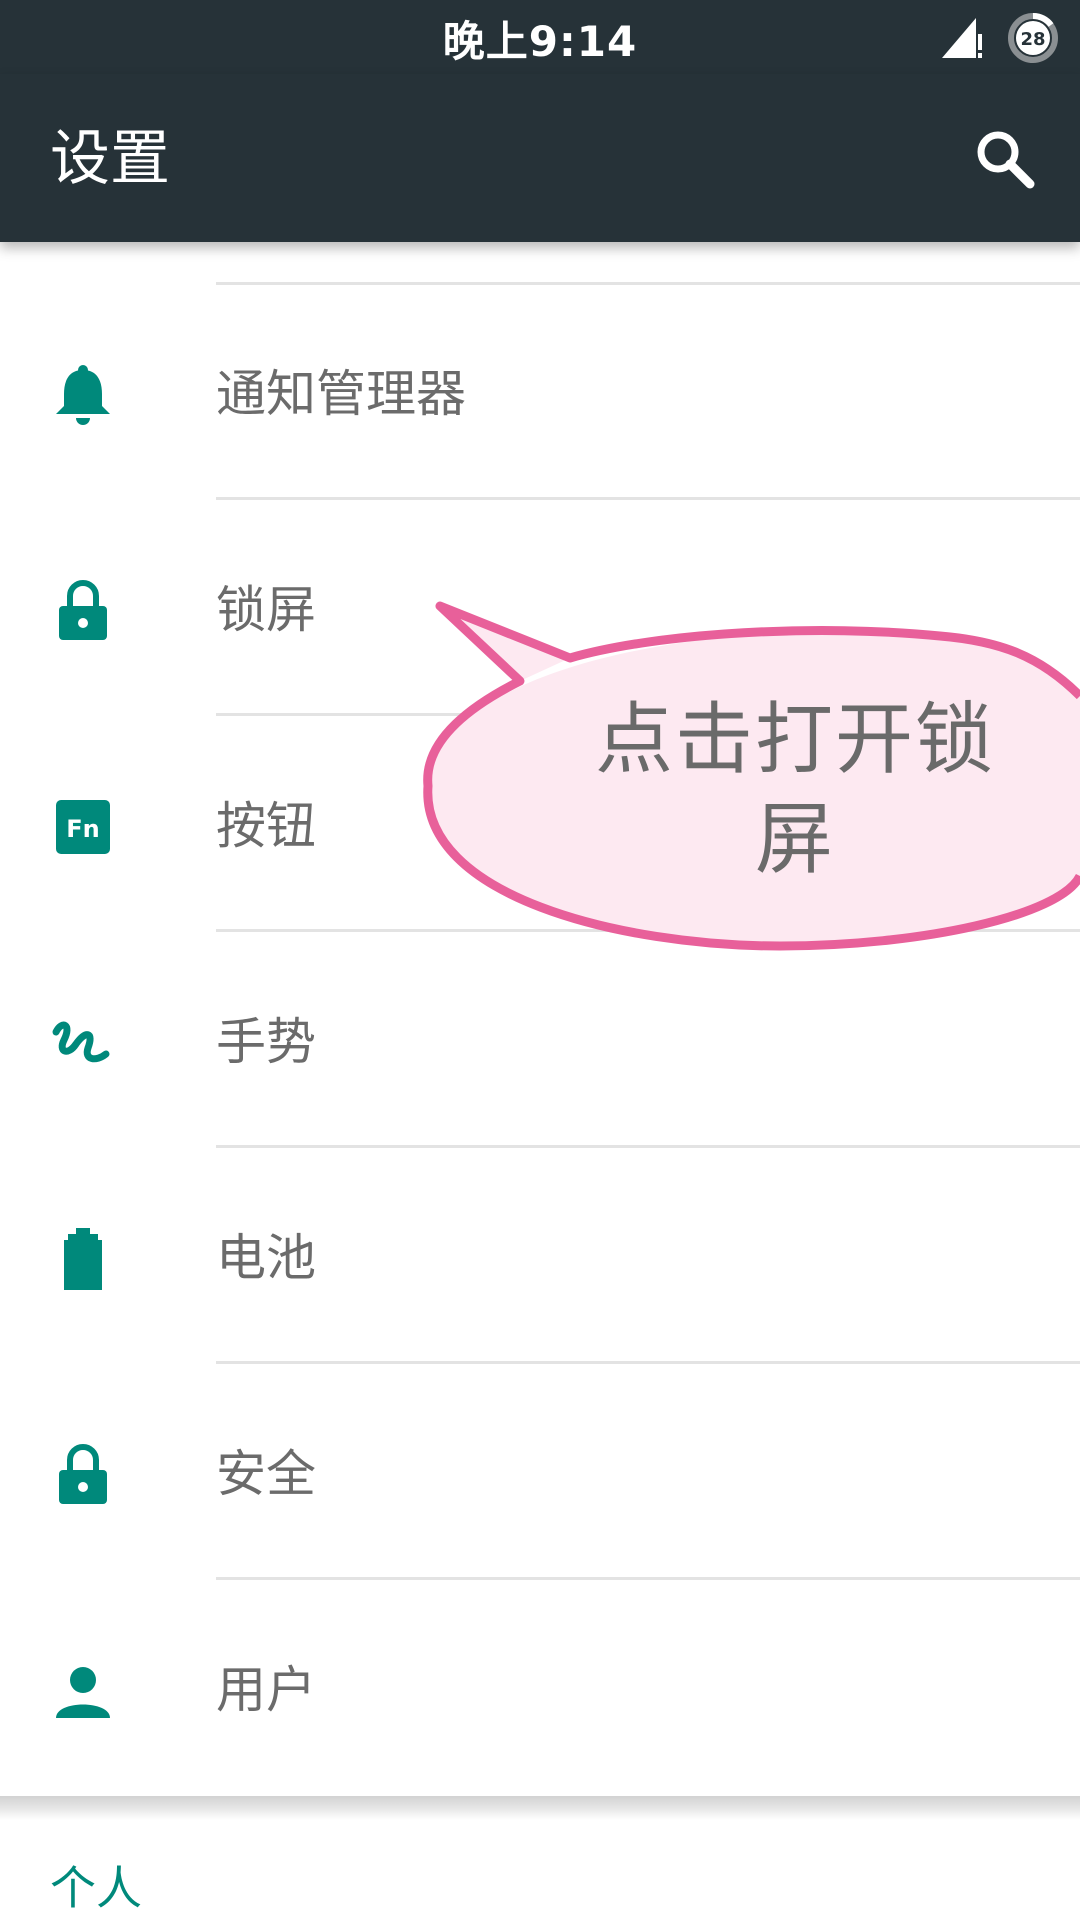 The image size is (1080, 1920). Describe the element at coordinates (540, 1256) in the screenshot. I see `settings-item-battery: 电池` at that location.